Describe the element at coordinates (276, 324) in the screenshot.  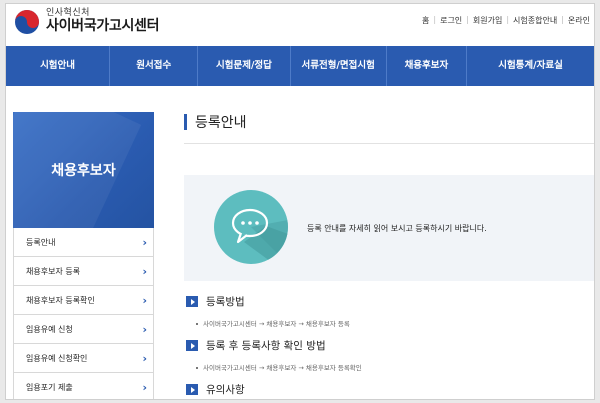
I see `path-text: 사이버국가고시센터 → 채용후보자 → 채용후보자 등록` at that location.